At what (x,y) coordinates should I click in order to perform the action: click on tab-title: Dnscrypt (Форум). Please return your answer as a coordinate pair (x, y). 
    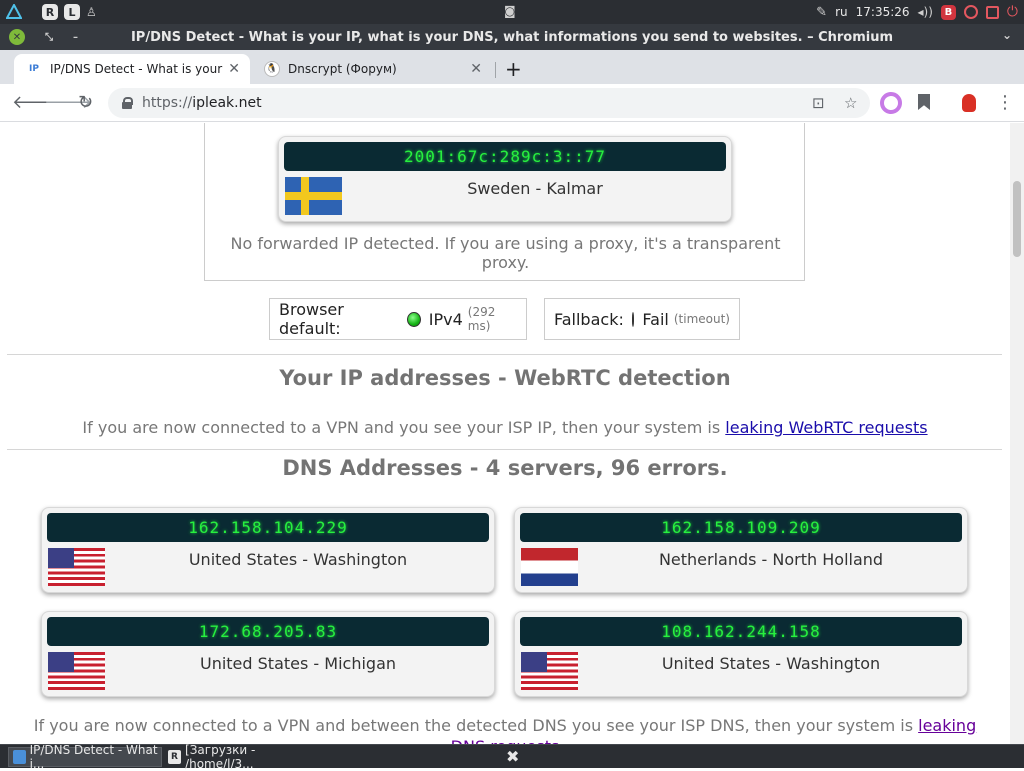
    Looking at the image, I should click on (342, 69).